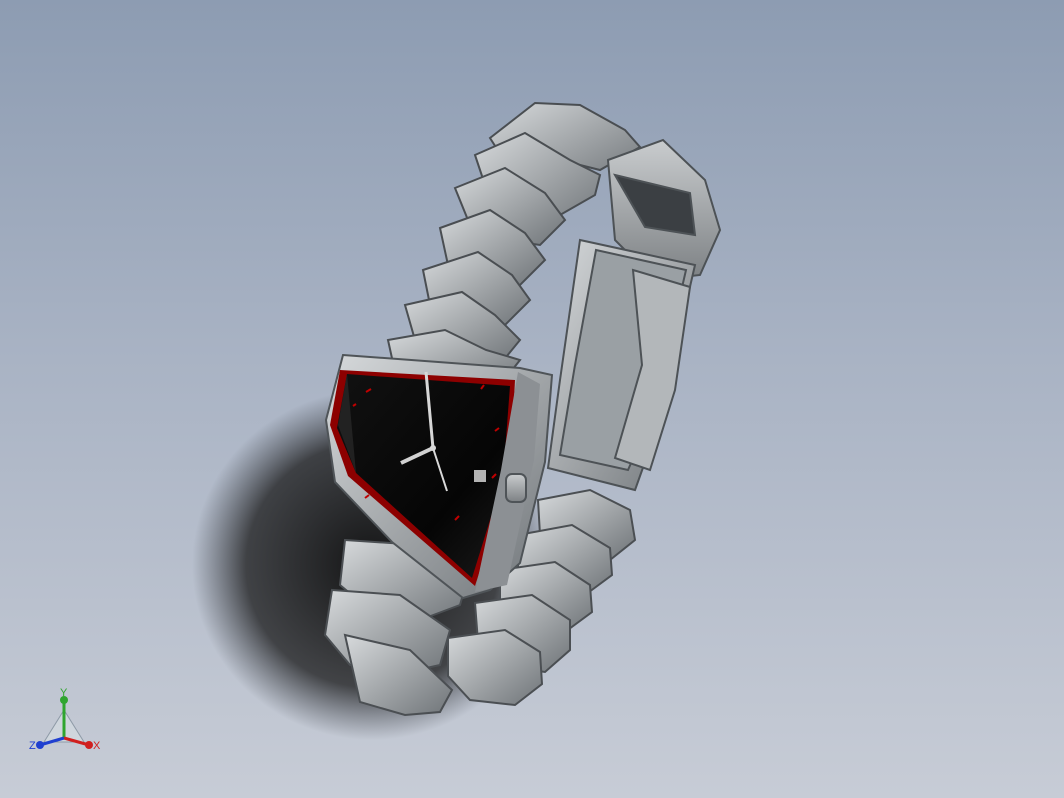  Describe the element at coordinates (64, 693) in the screenshot. I see `y-axis-label: Y` at that location.